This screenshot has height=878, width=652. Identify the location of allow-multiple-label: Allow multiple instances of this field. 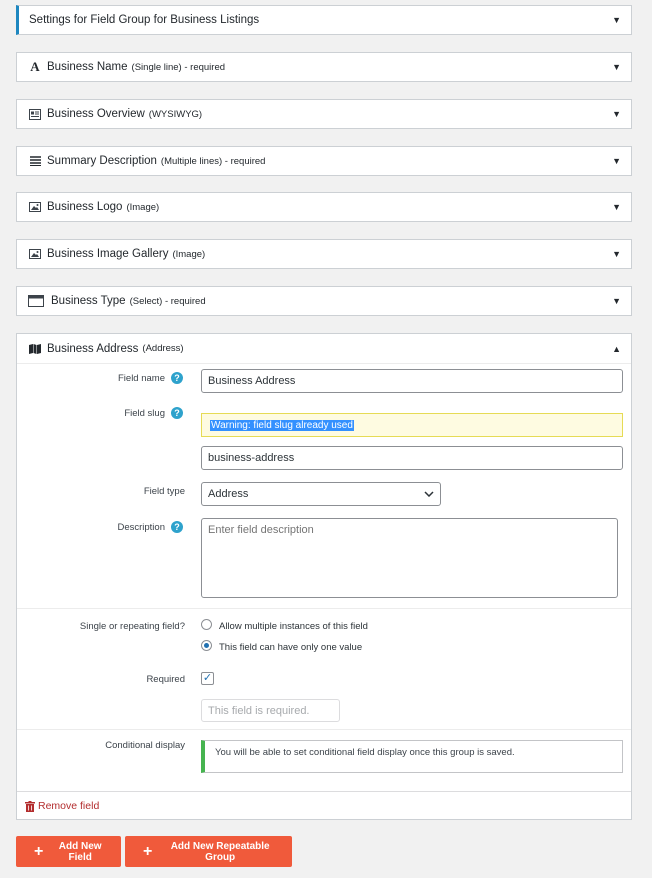
(293, 626).